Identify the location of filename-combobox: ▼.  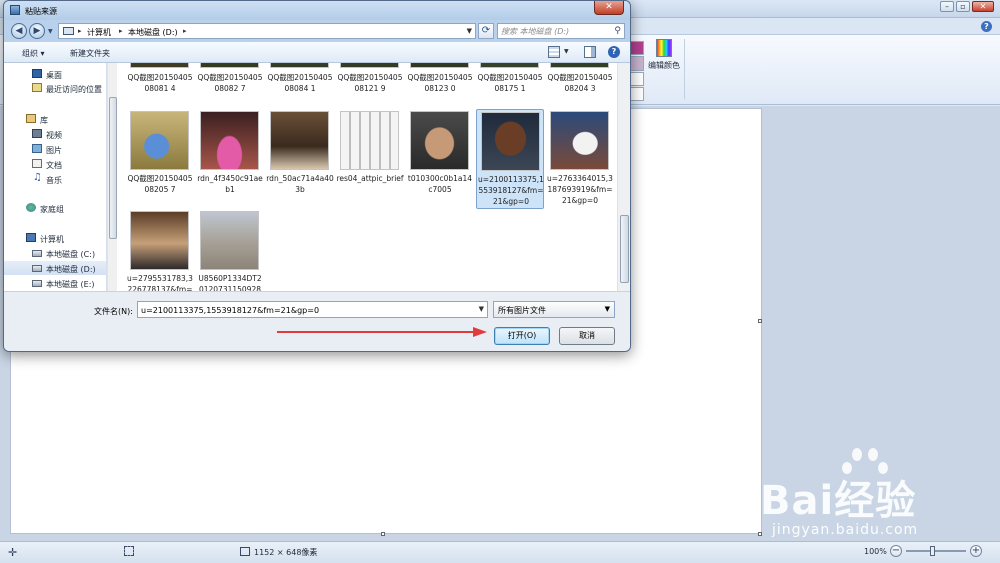
(312, 309).